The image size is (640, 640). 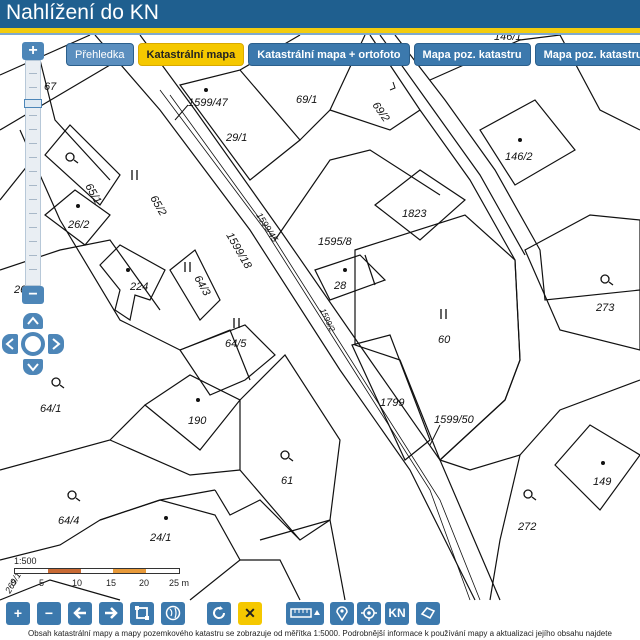 I want to click on zoom-slider-handle, so click(x=33, y=103).